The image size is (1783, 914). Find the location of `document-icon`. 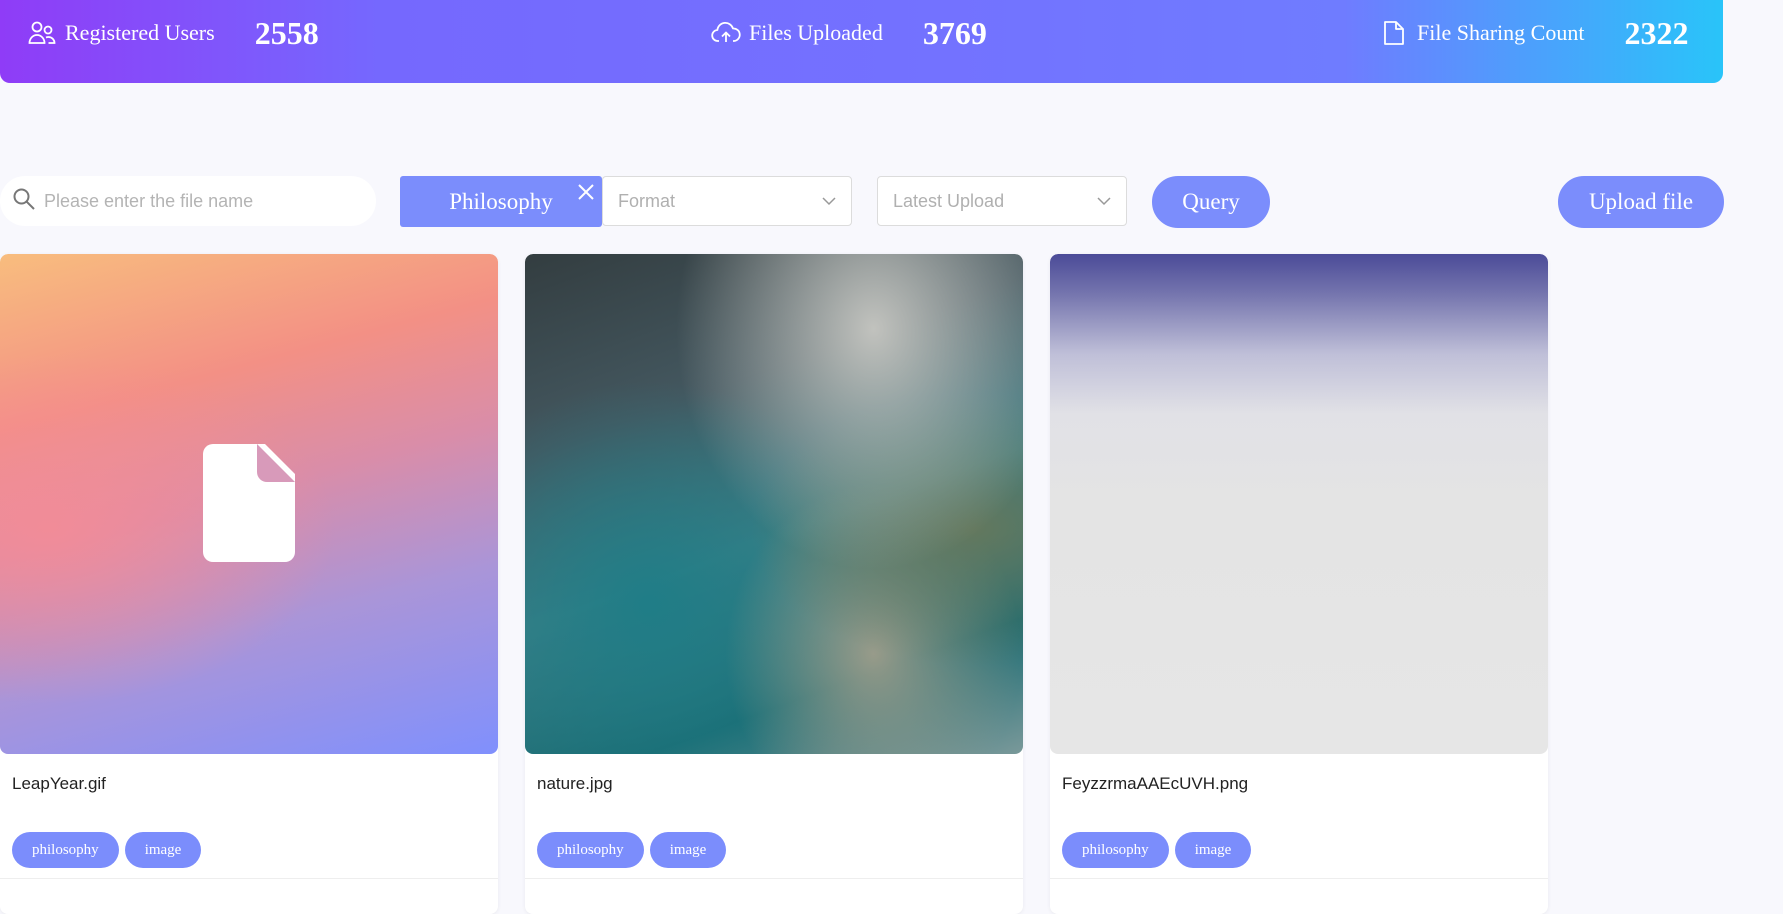

document-icon is located at coordinates (1394, 33).